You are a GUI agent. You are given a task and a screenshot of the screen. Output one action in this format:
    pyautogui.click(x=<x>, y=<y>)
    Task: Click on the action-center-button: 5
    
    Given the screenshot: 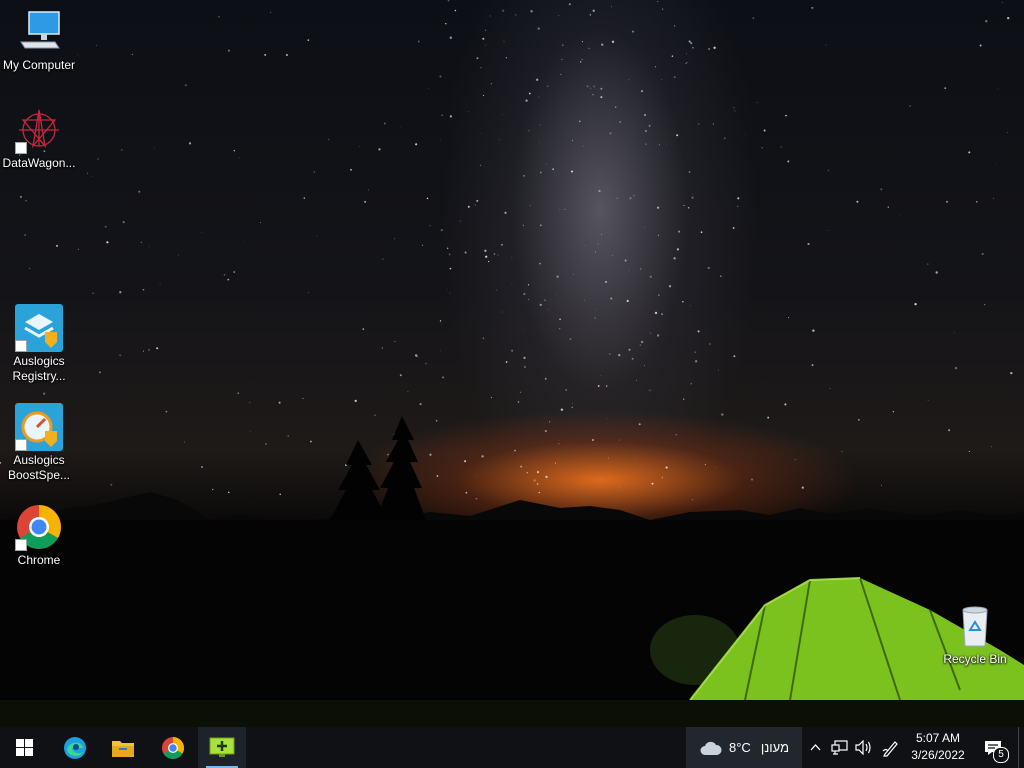 What is the action you would take?
    pyautogui.click(x=993, y=747)
    